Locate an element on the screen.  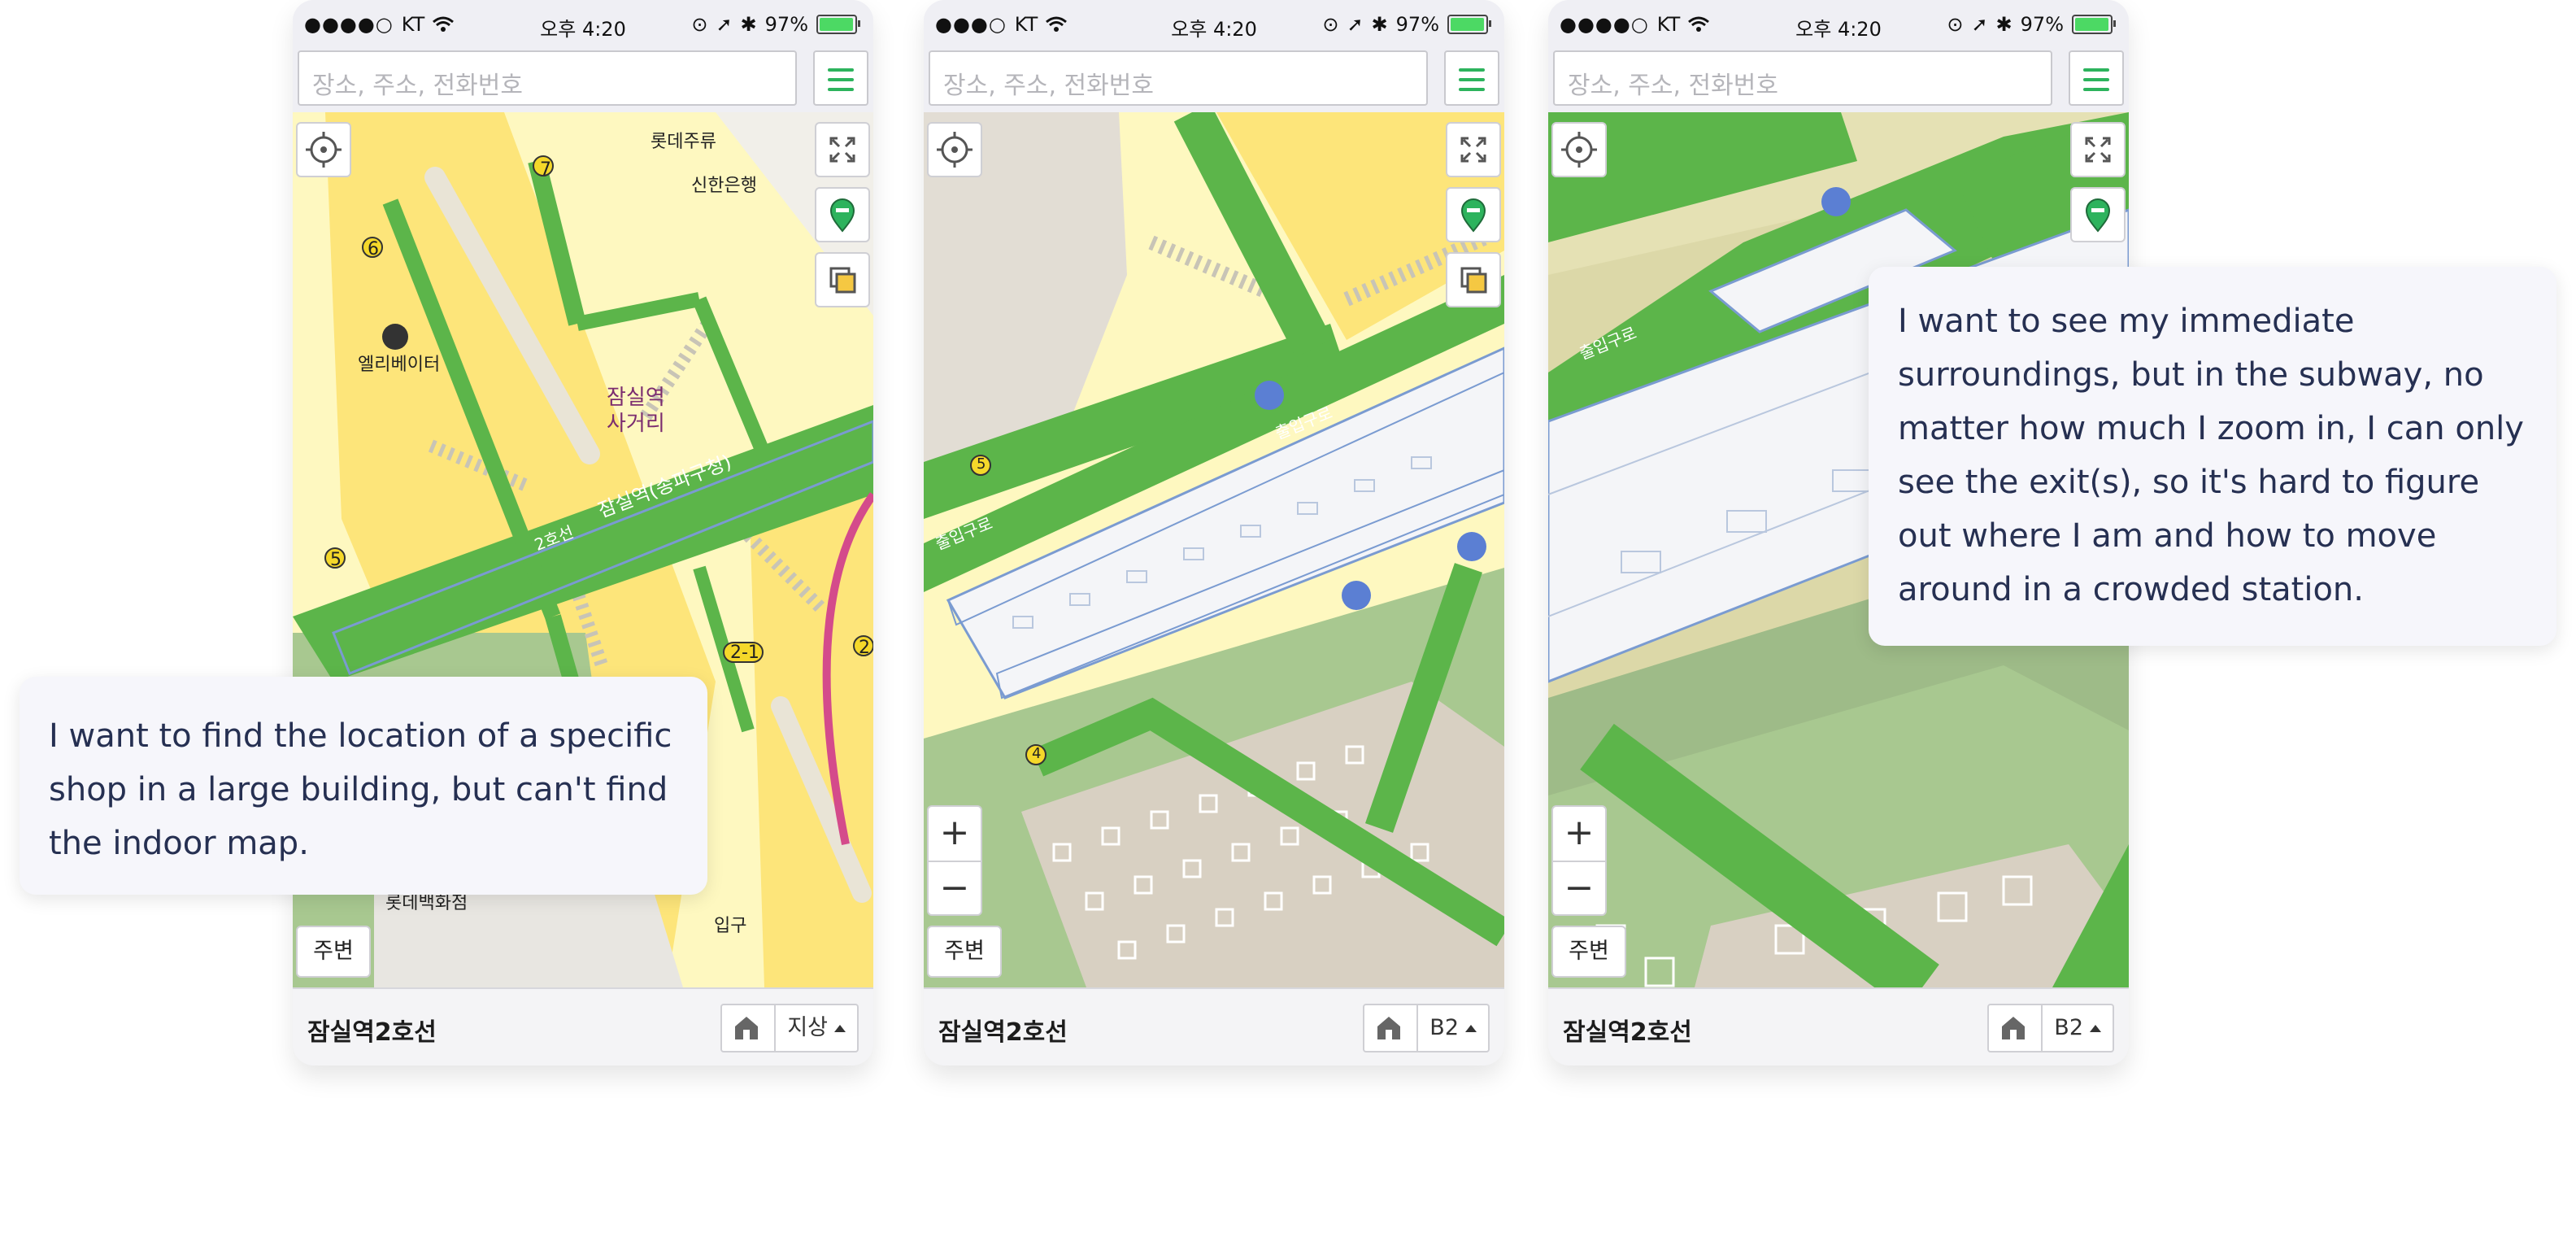
exit-2-1-label: 2-1 is located at coordinates (744, 653).